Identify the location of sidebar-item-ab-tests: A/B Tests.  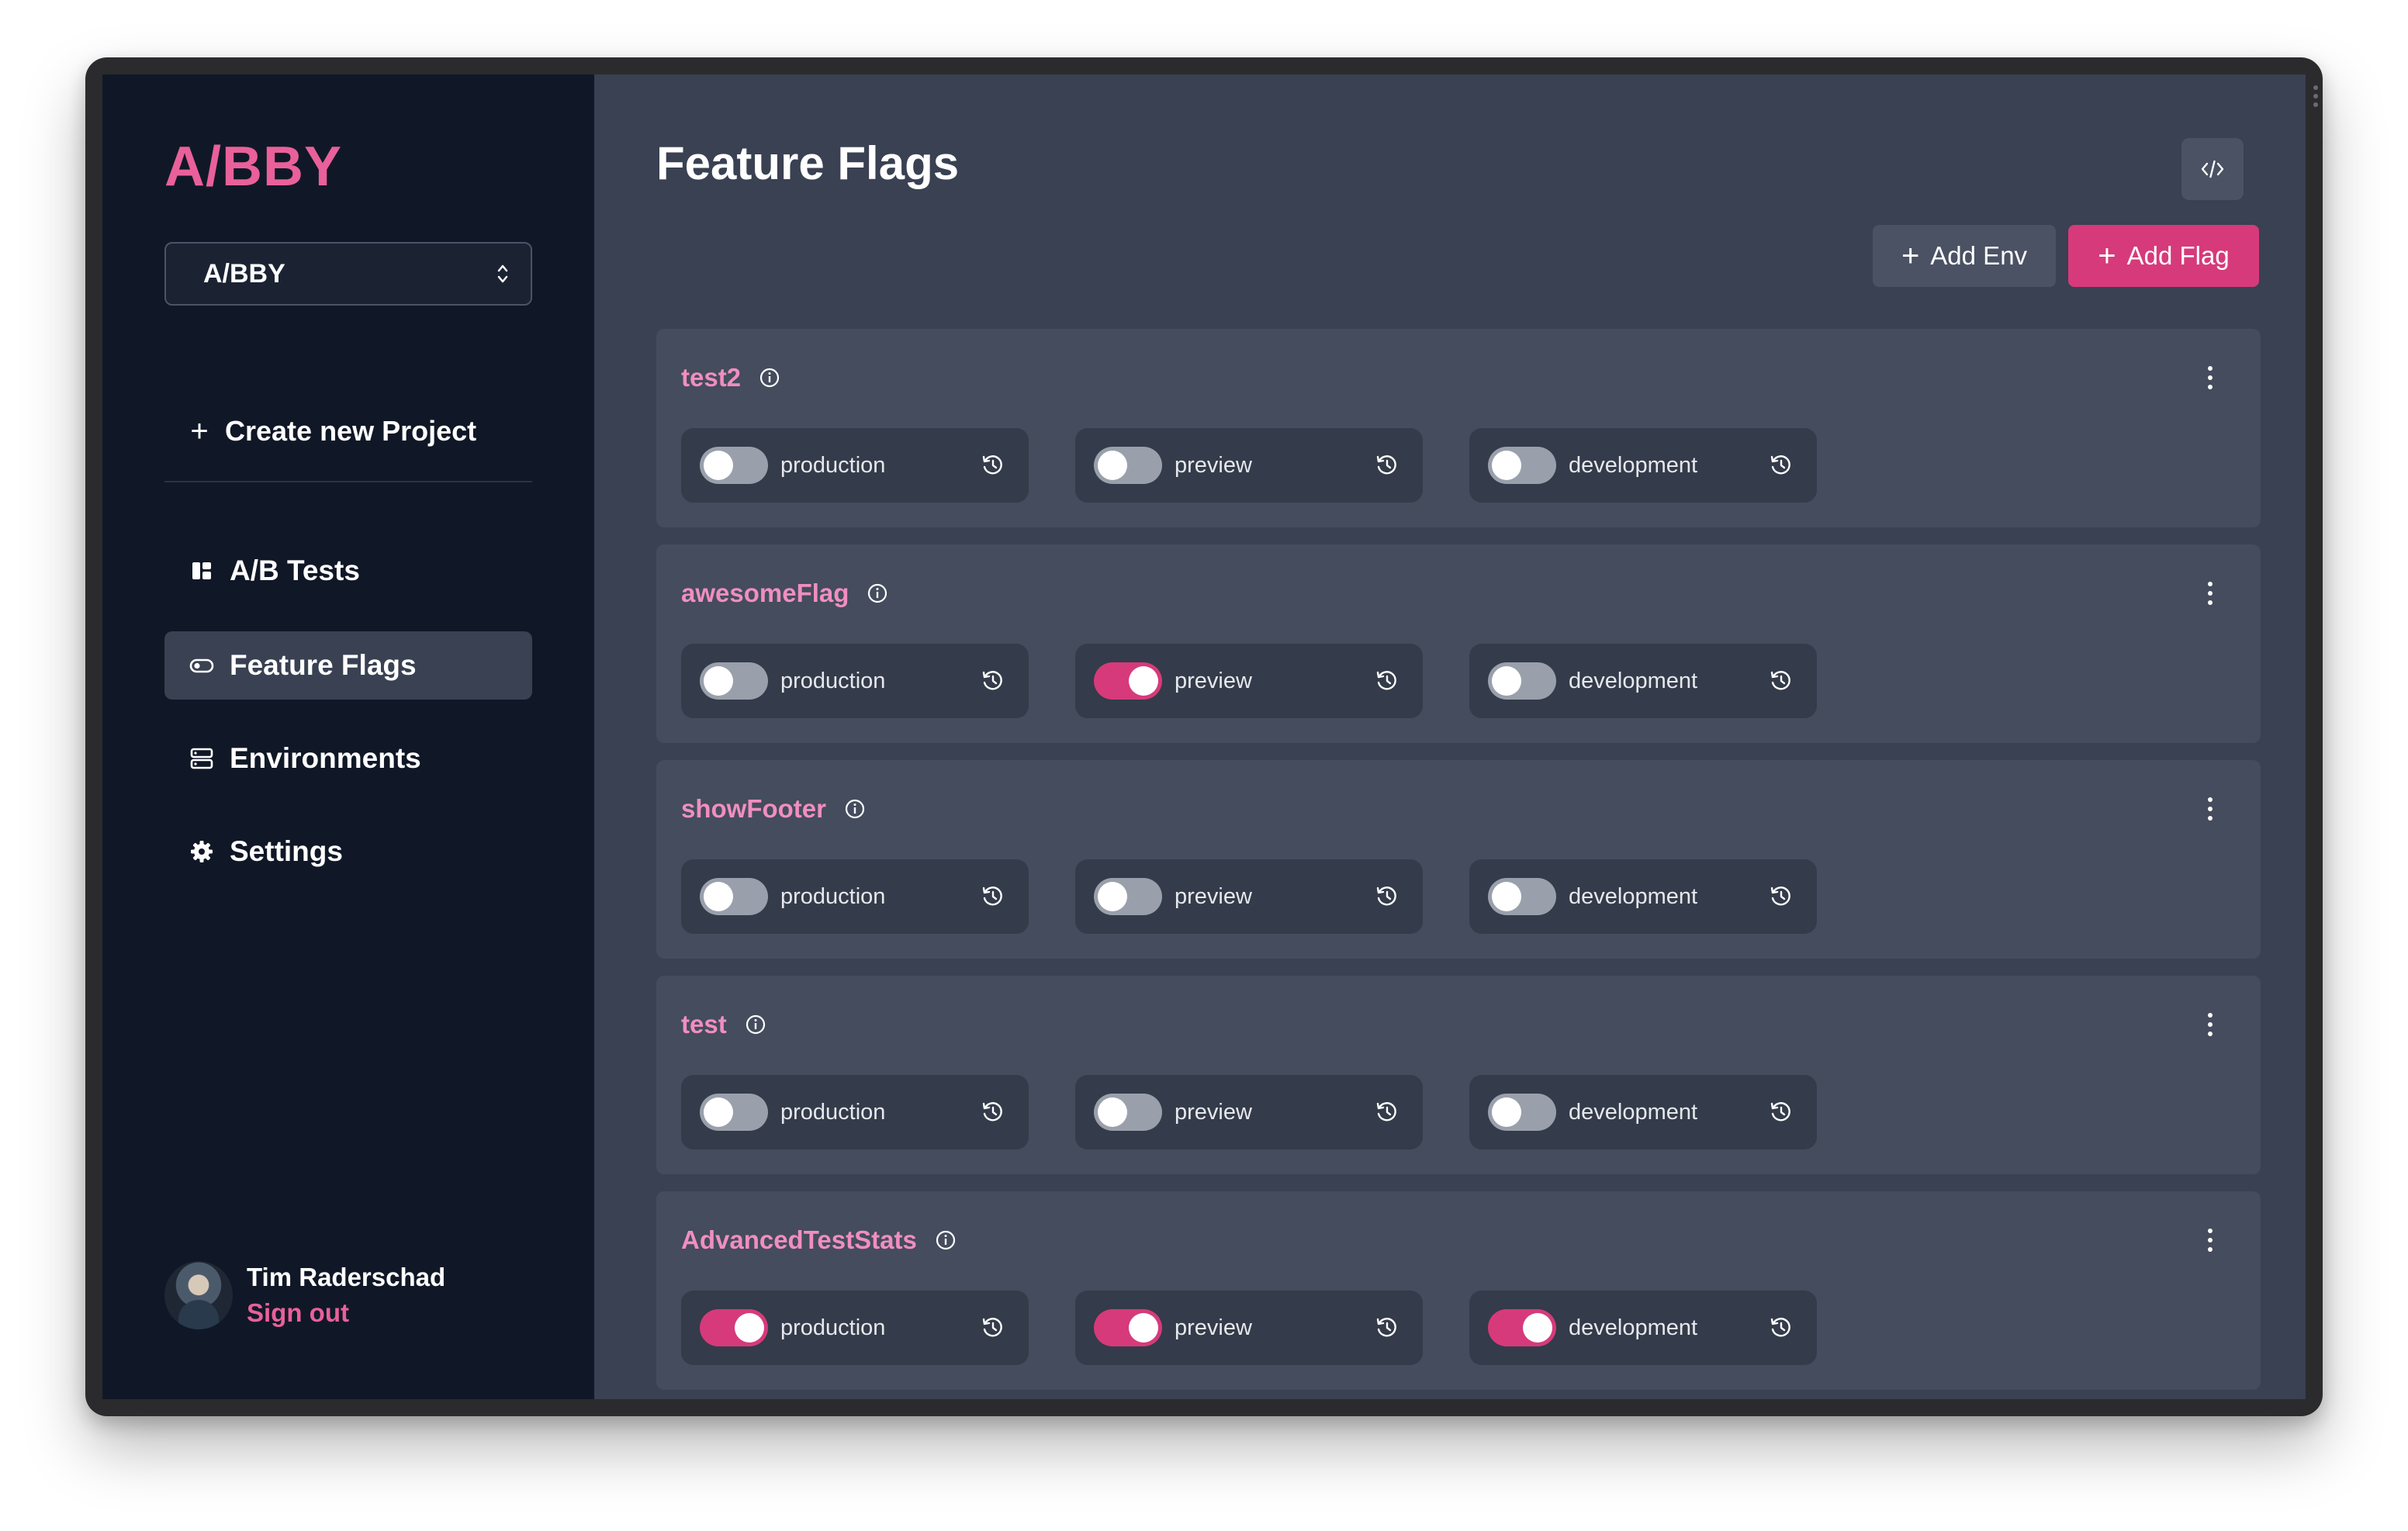
(348, 571).